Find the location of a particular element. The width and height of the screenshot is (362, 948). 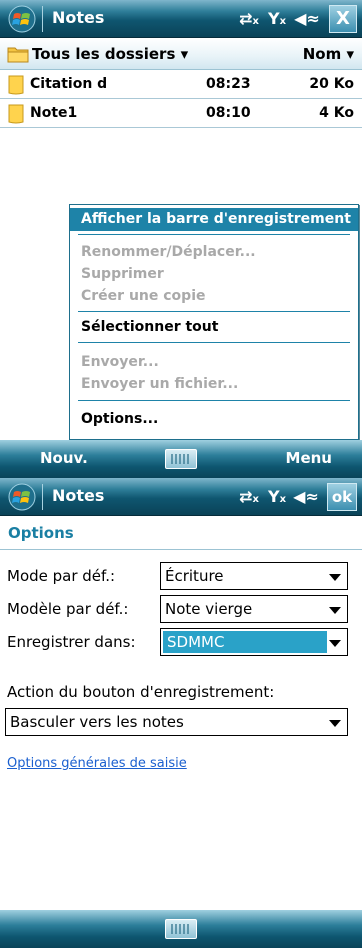

menu-item-select-all: Sélectionner tout is located at coordinates (214, 327).